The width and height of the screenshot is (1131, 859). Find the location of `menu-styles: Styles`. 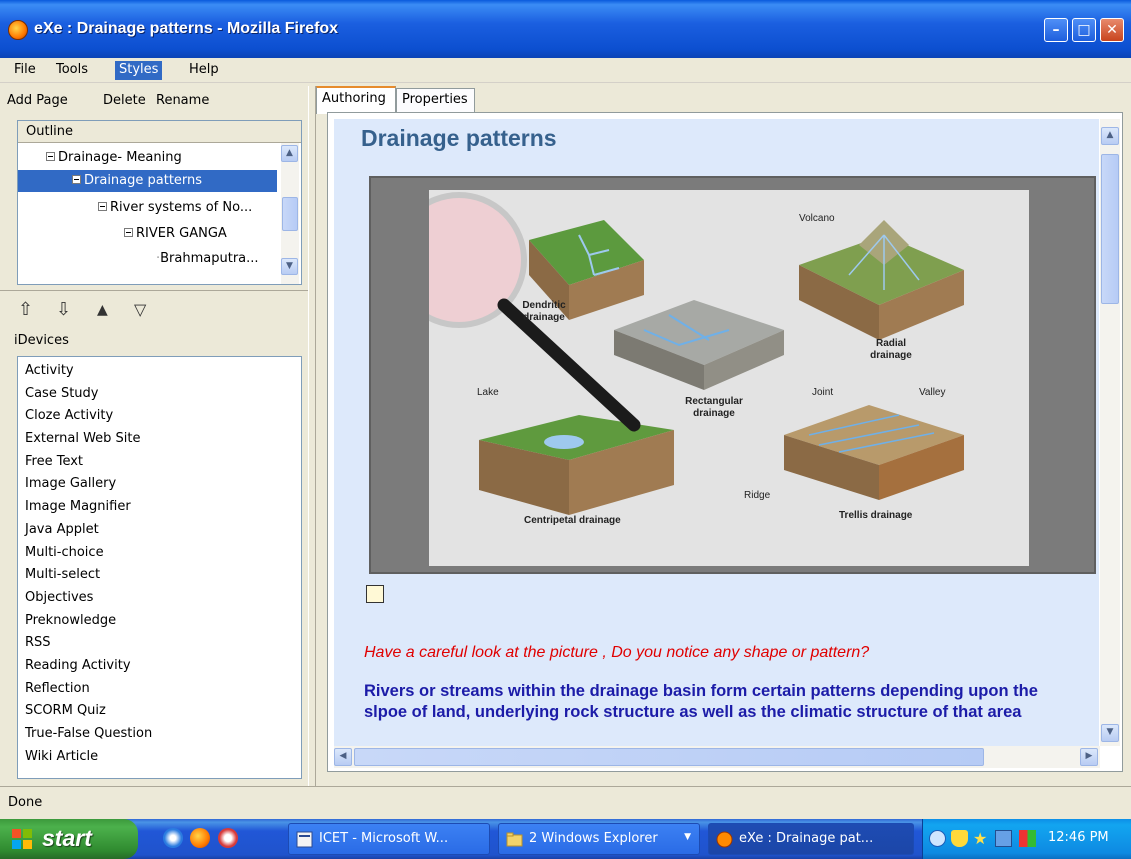

menu-styles: Styles is located at coordinates (139, 70).